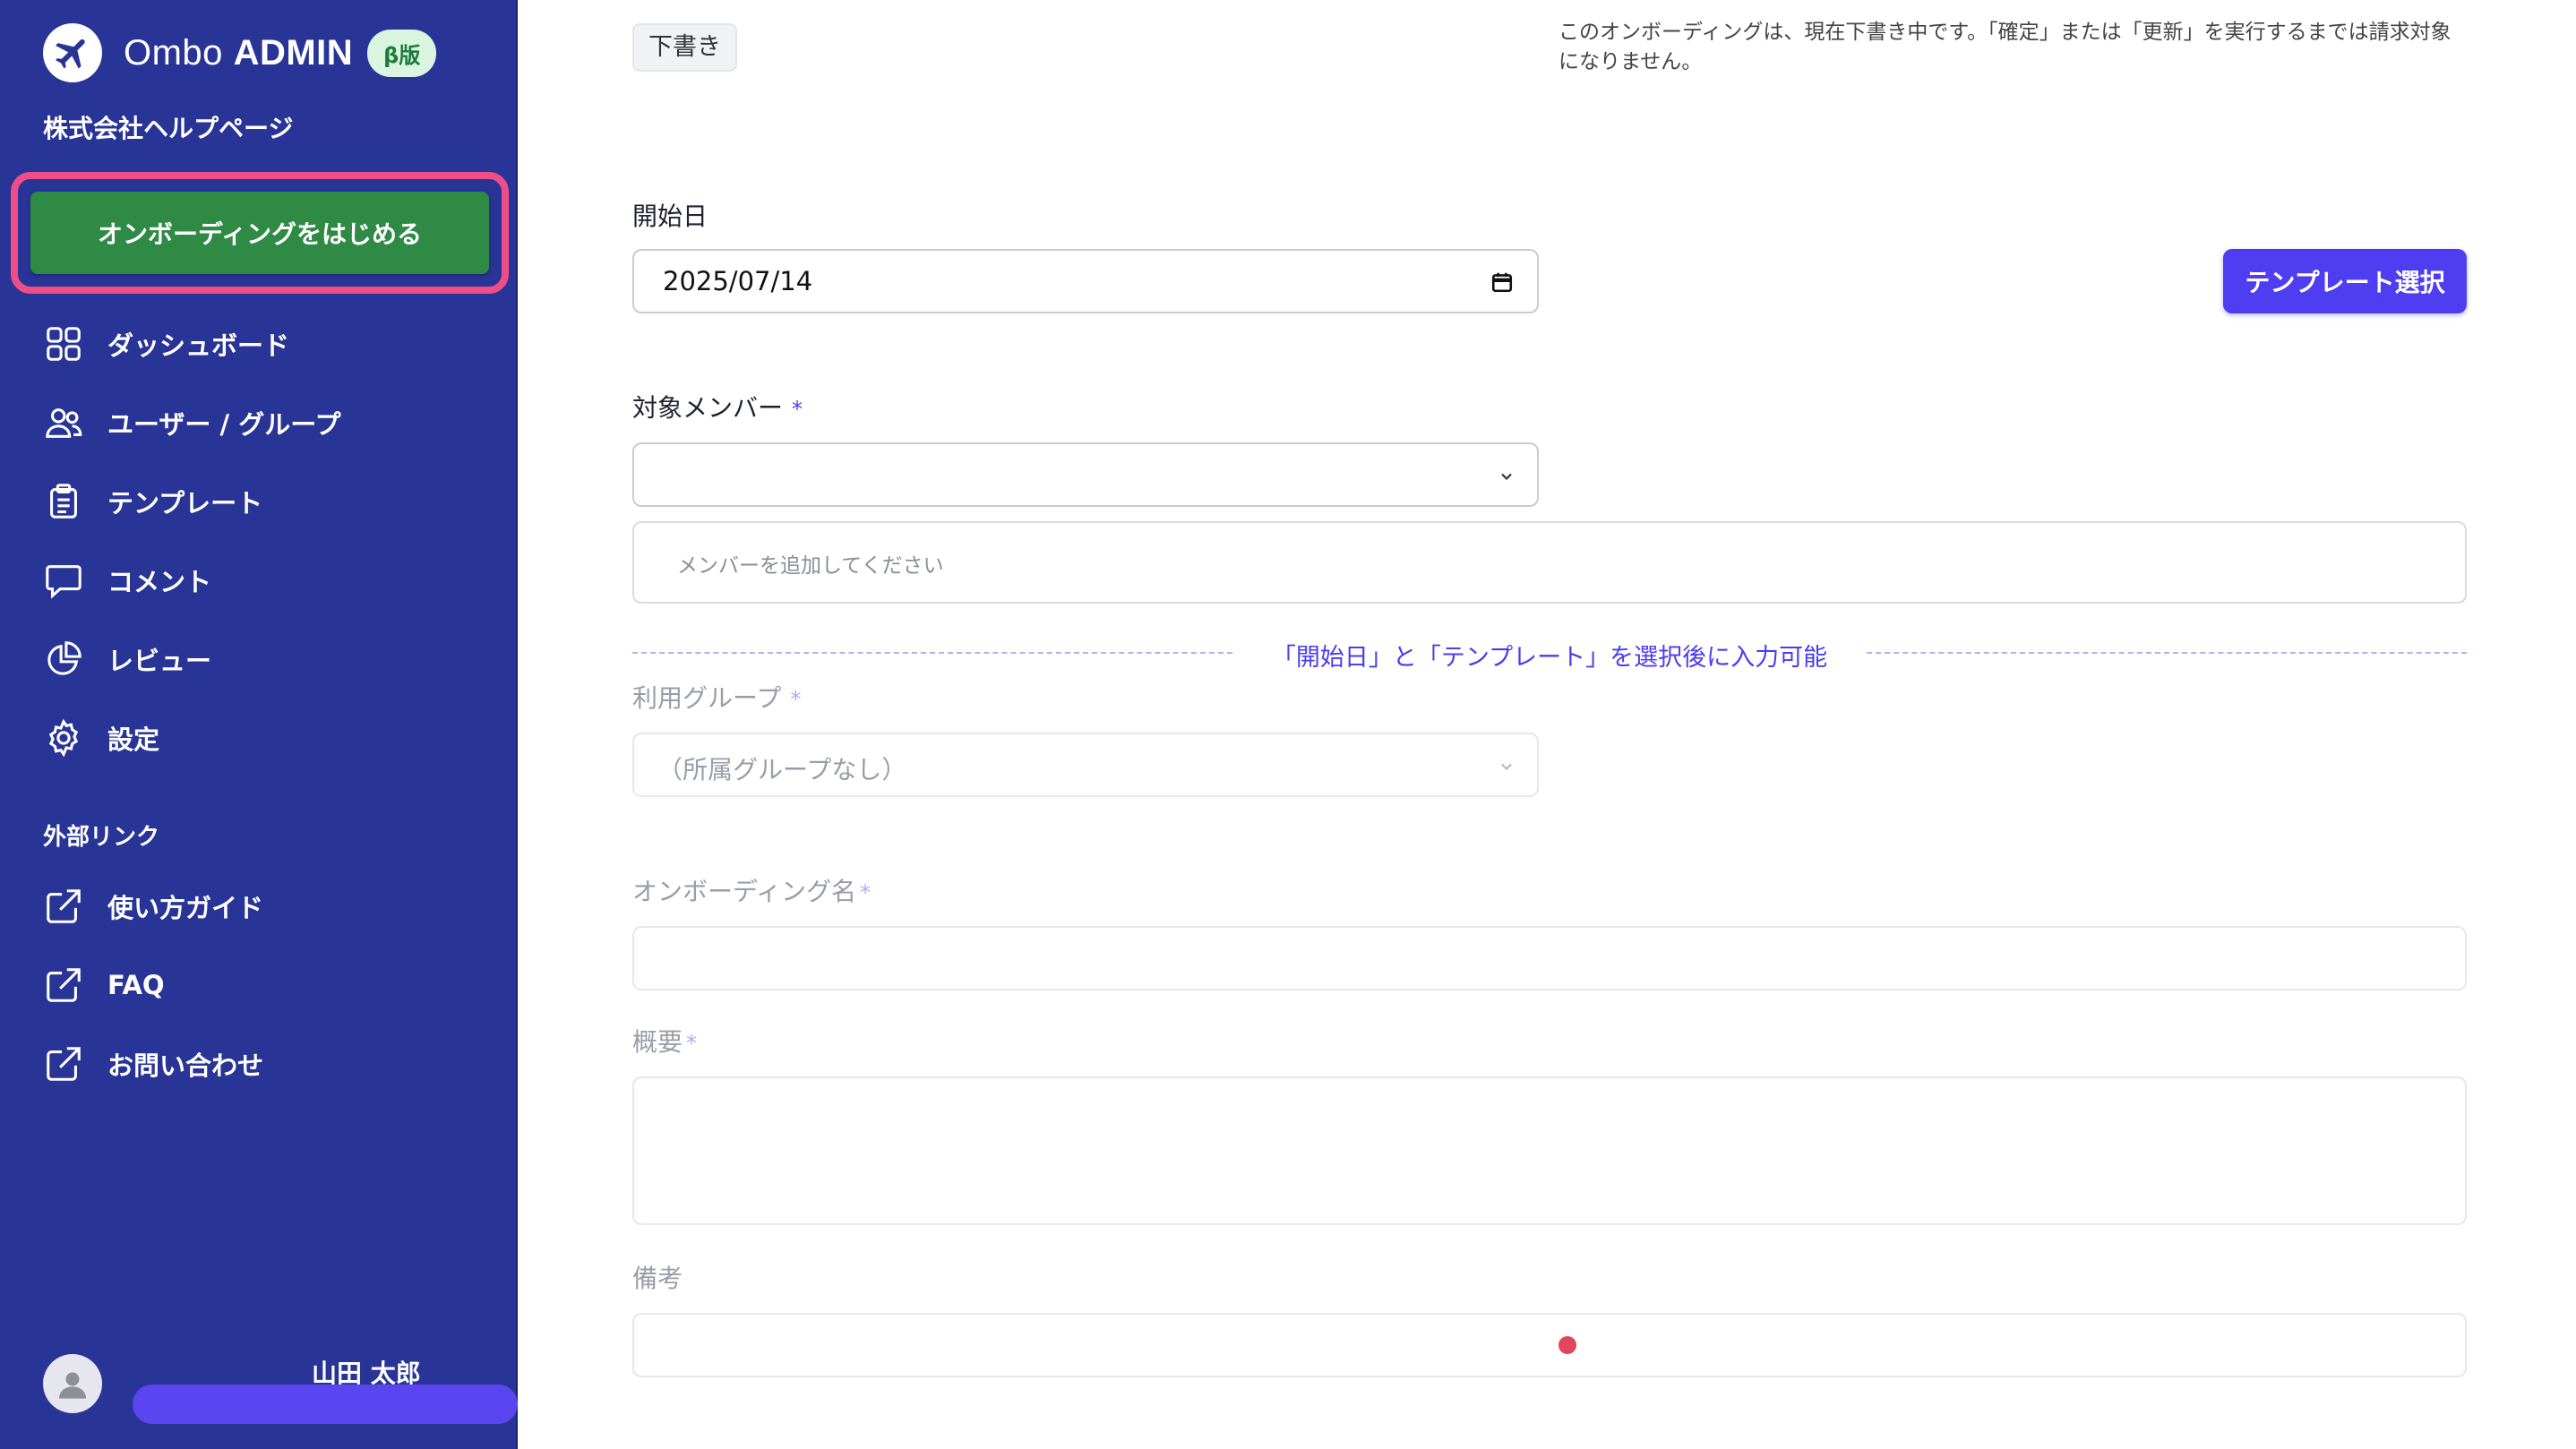 The width and height of the screenshot is (2576, 1449). Describe the element at coordinates (64, 423) in the screenshot. I see `users-icon` at that location.